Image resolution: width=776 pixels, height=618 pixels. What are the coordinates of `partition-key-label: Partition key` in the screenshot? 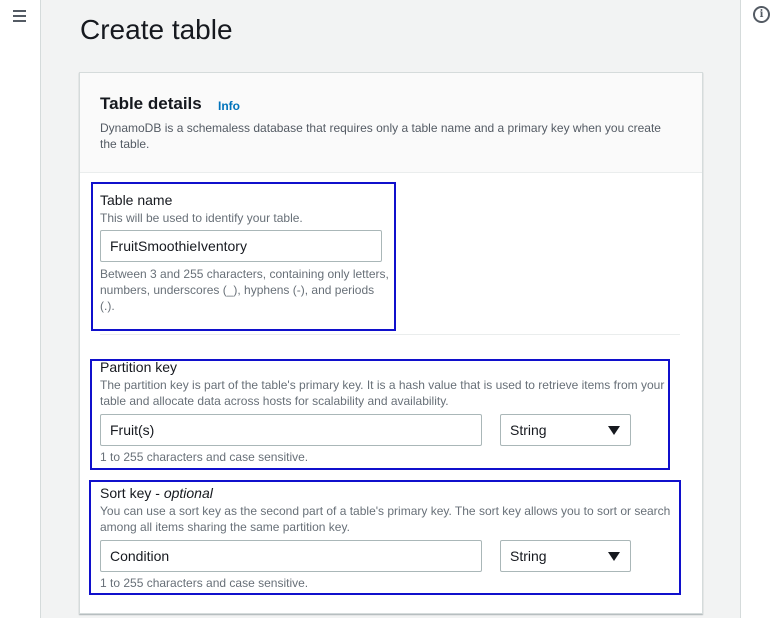 It's located at (139, 367).